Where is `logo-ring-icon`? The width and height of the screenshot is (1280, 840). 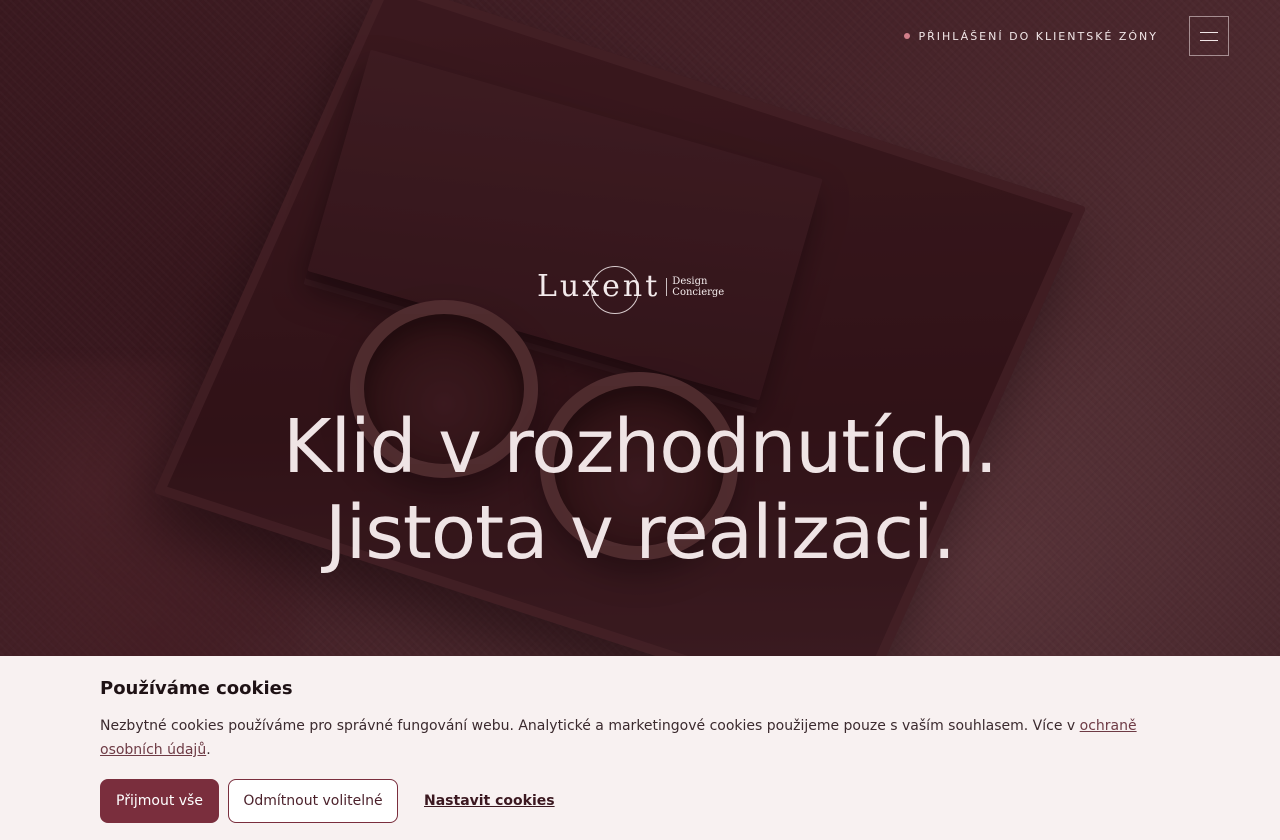
logo-ring-icon is located at coordinates (615, 290).